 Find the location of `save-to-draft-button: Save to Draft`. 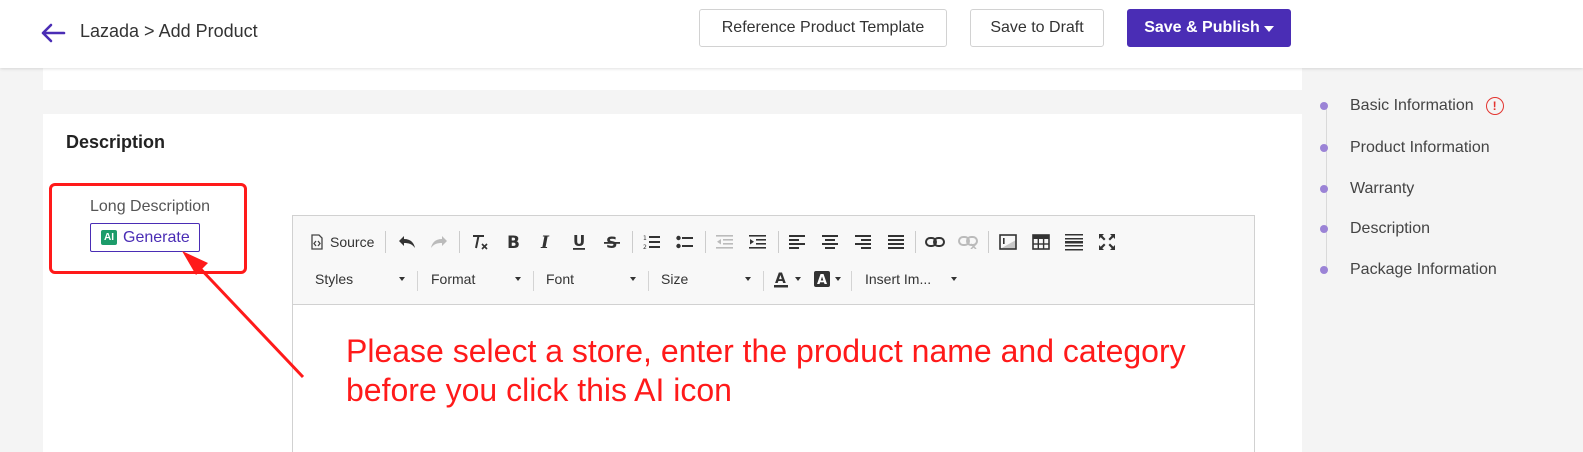

save-to-draft-button: Save to Draft is located at coordinates (1037, 28).